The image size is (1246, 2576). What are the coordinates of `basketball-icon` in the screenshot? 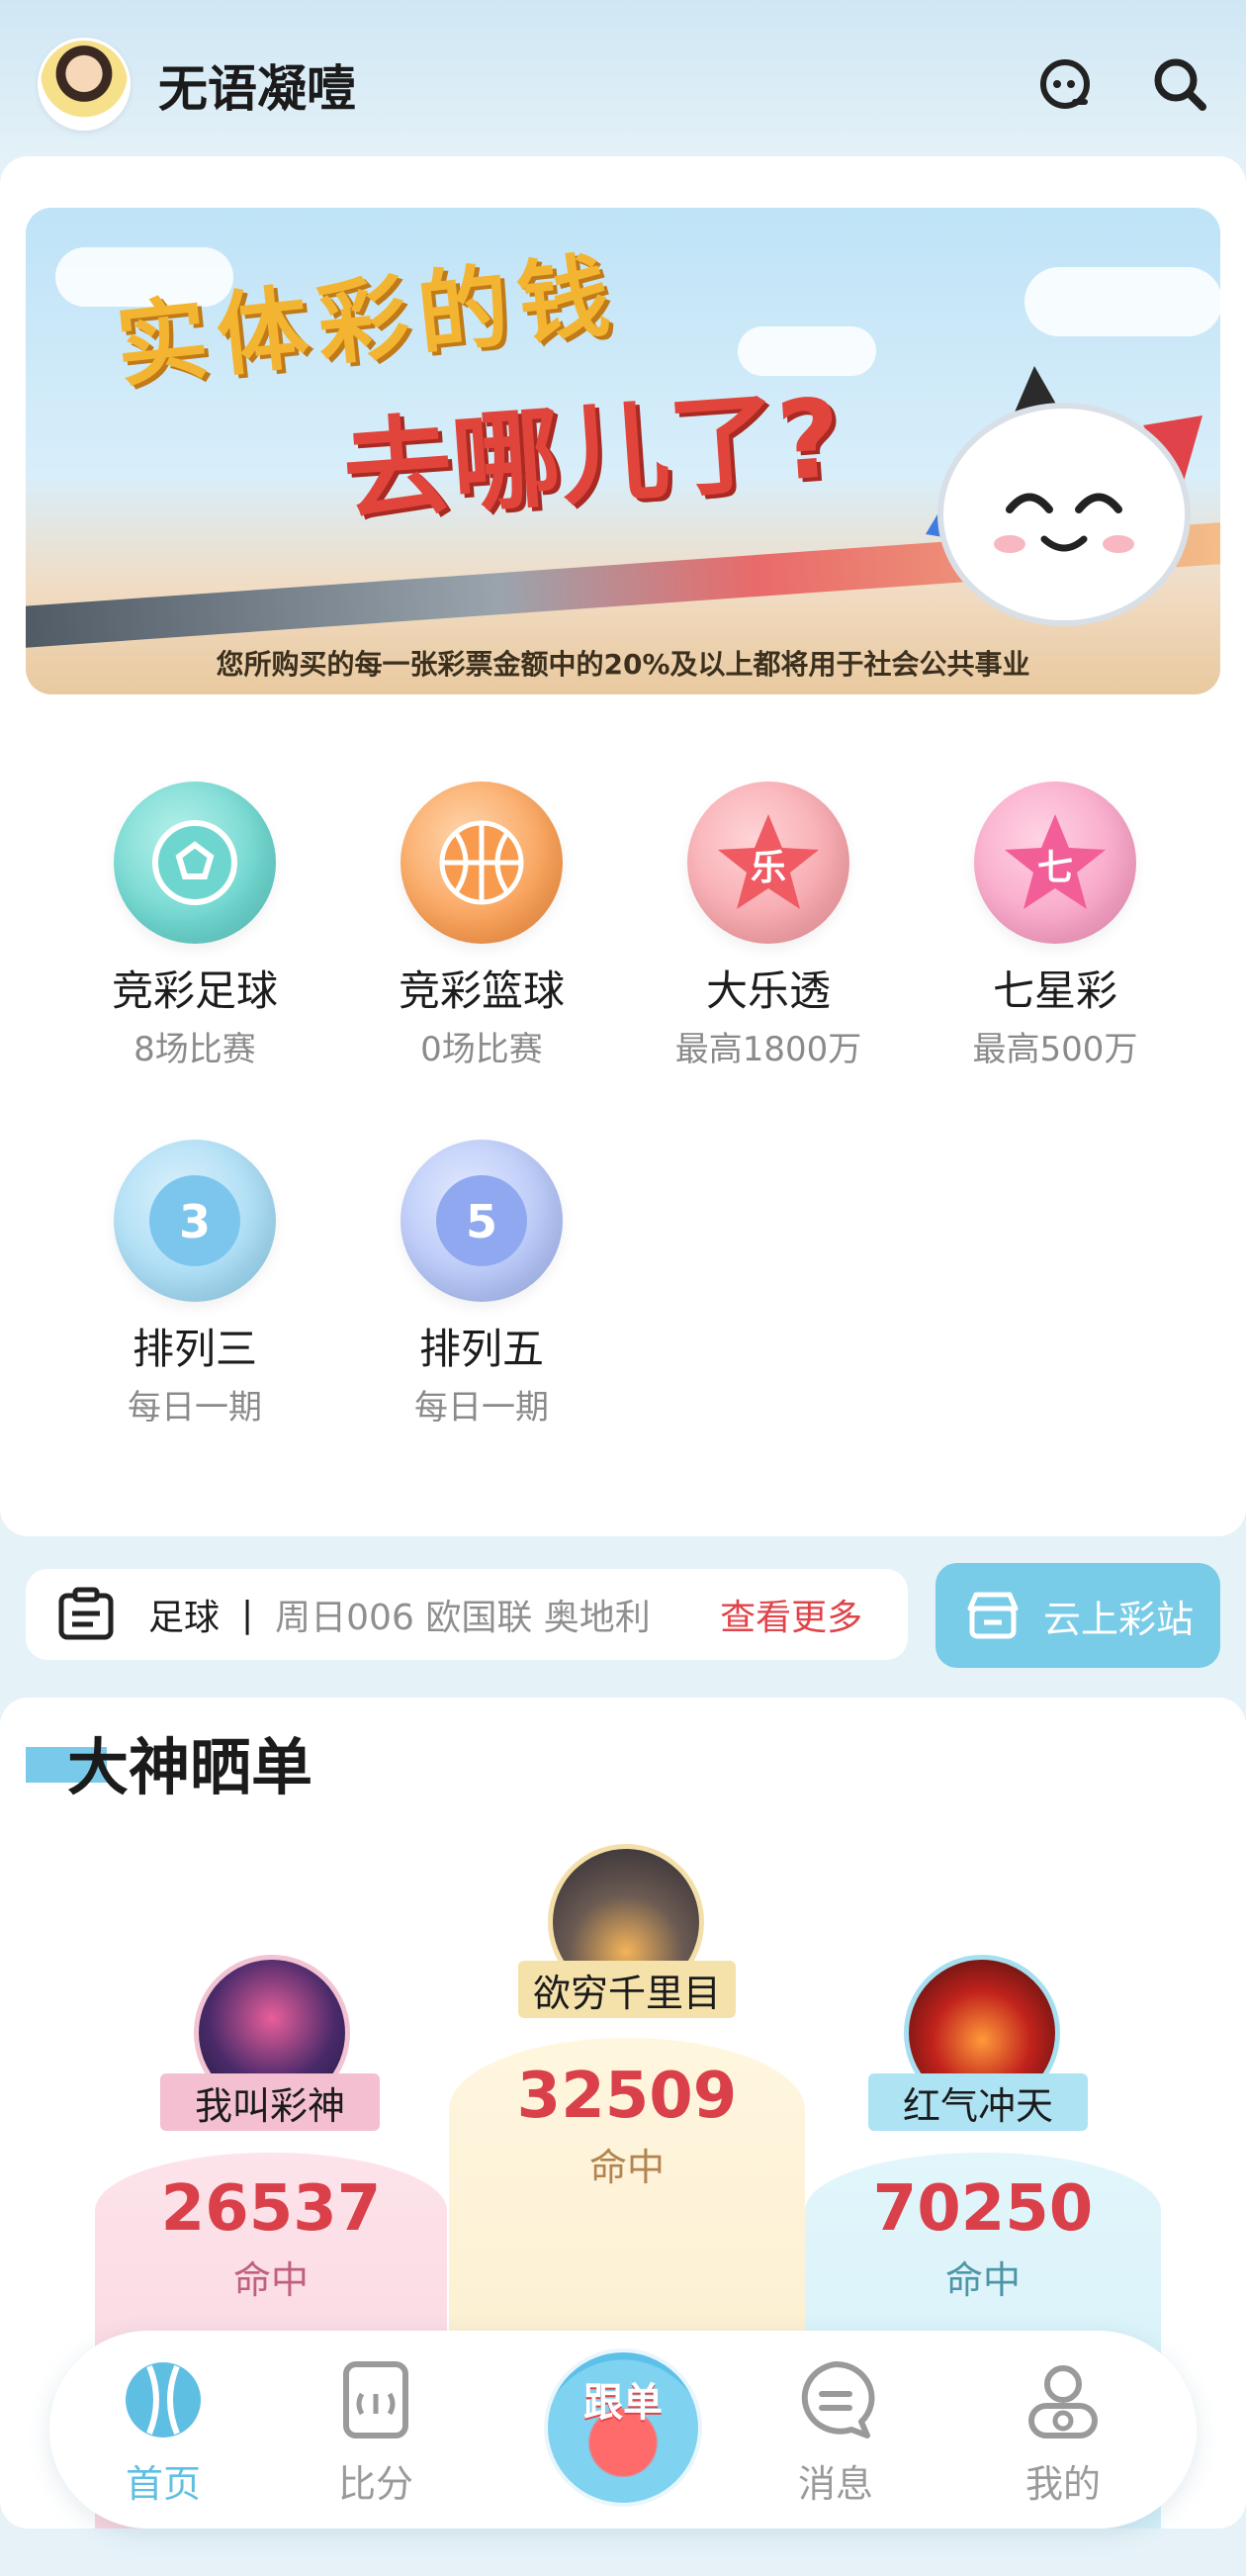 It's located at (481, 863).